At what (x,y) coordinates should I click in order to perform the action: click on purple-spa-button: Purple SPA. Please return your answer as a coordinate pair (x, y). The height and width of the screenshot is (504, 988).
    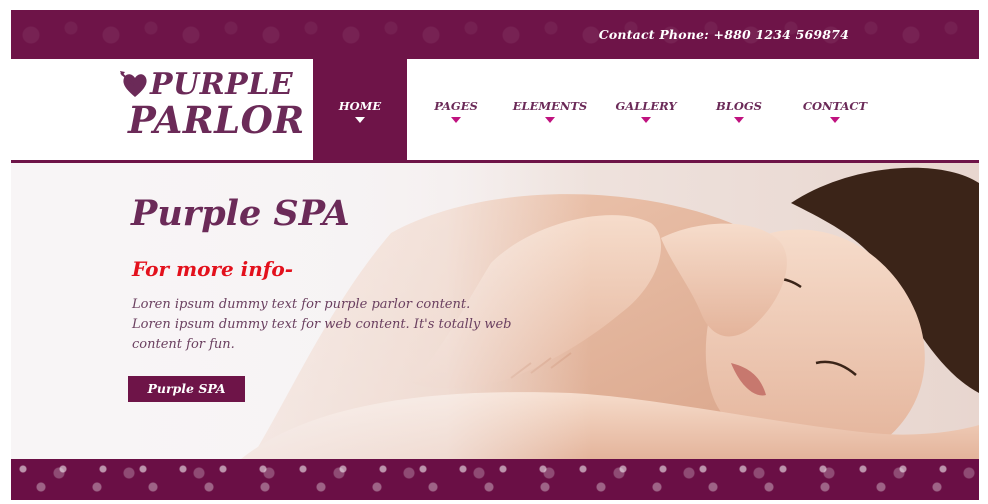
    Looking at the image, I should click on (186, 389).